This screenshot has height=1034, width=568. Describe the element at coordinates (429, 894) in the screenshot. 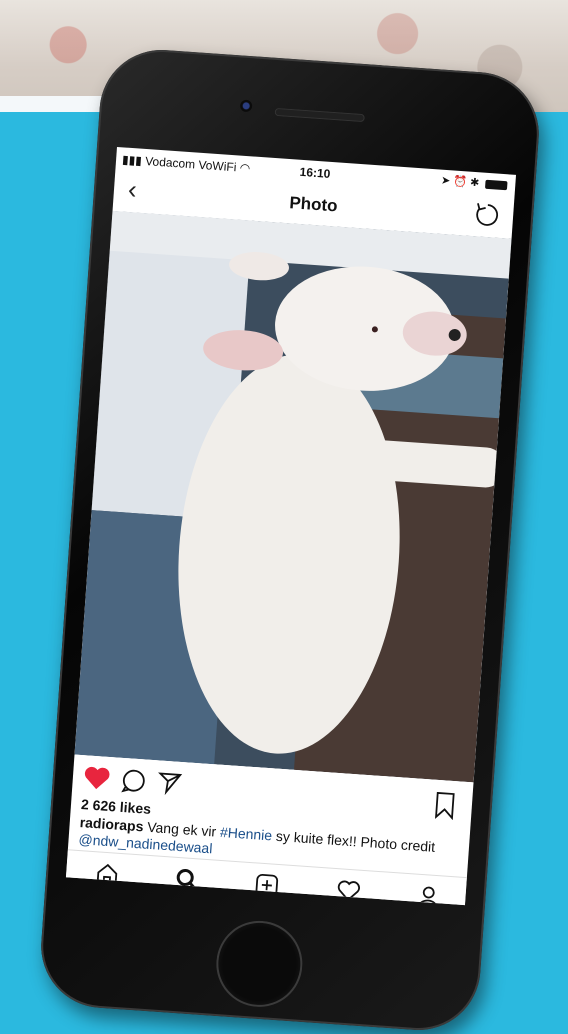

I see `profile-icon` at that location.